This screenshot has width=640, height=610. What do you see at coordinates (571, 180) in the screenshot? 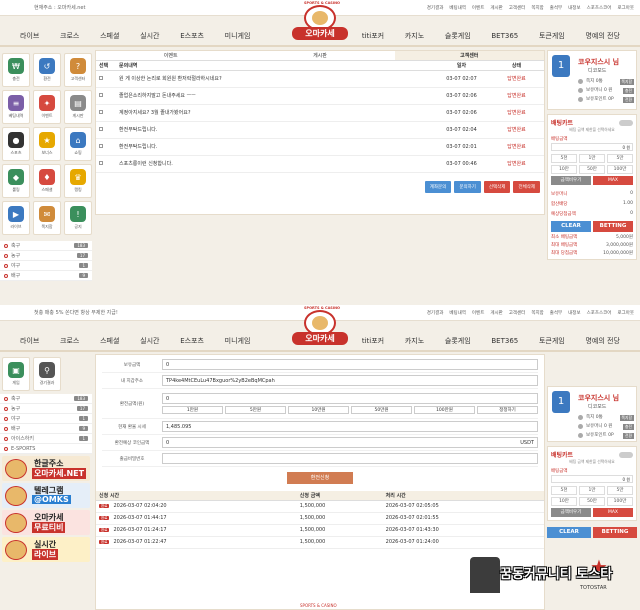
I see `clear-amount-button: 금액비우기` at bounding box center [571, 180].